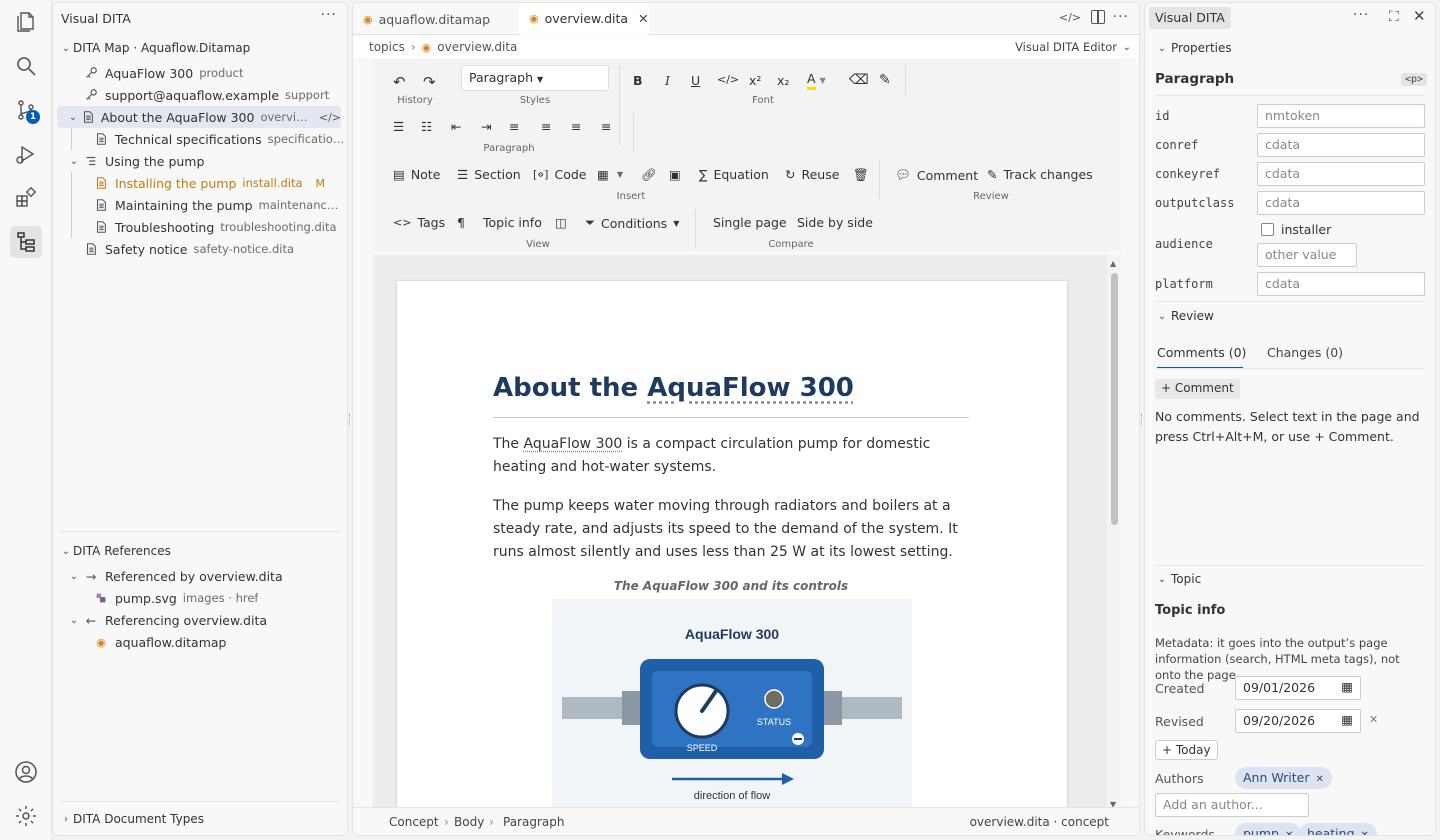 The width and height of the screenshot is (1440, 840). I want to click on subscript-button: x₂, so click(783, 80).